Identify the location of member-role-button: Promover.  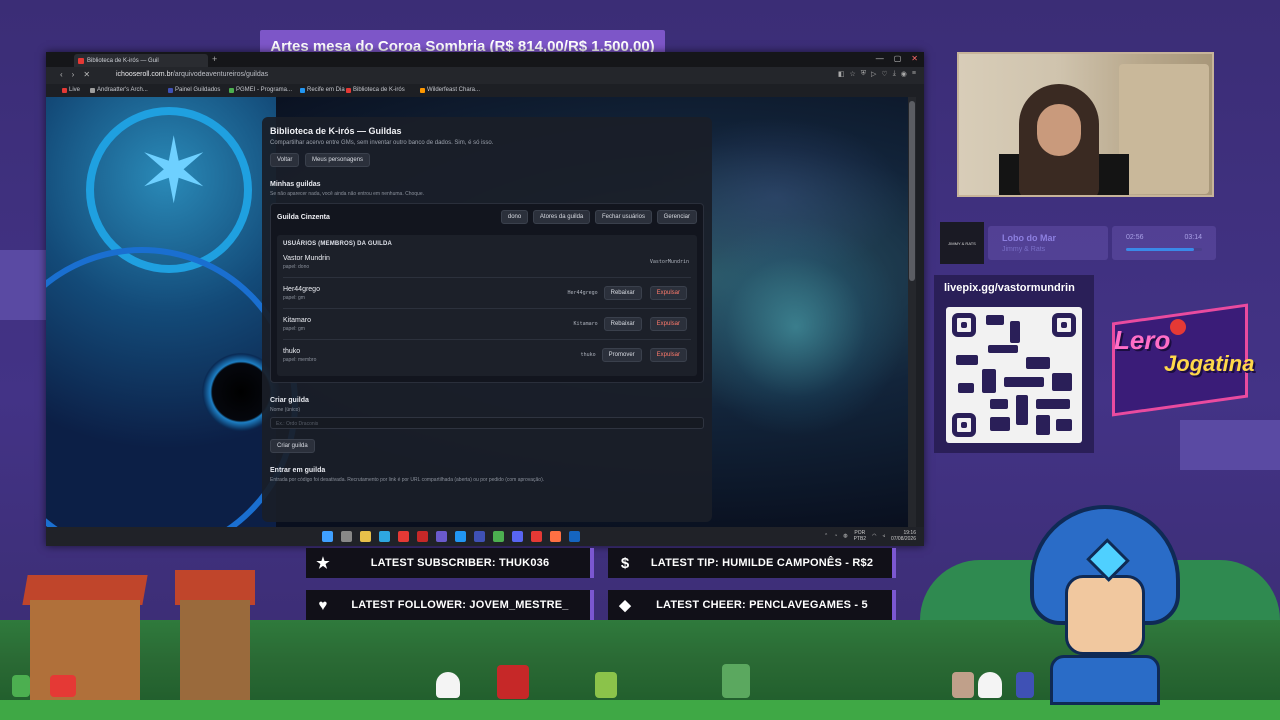
(621, 355).